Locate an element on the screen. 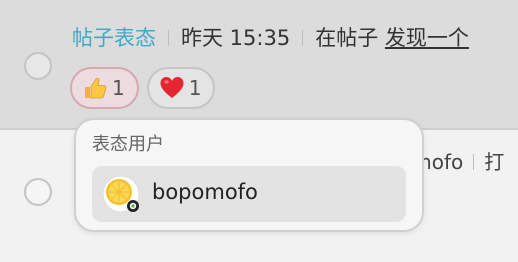  notification-time: 昨天 15:35 is located at coordinates (236, 38).